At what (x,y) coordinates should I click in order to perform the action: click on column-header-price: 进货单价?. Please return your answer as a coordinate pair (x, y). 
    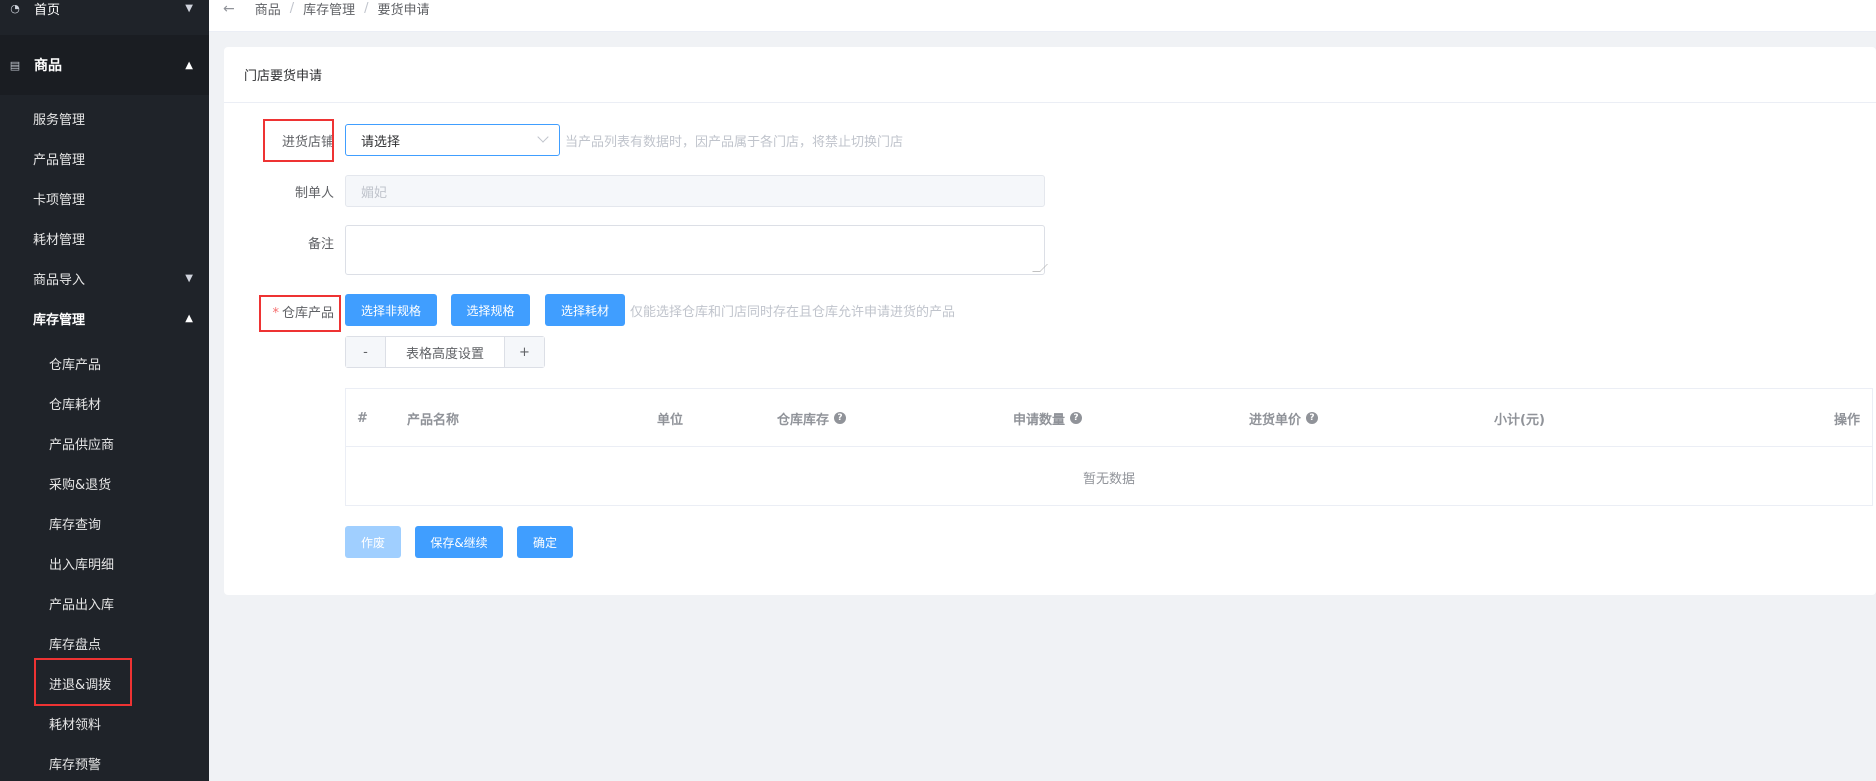
    Looking at the image, I should click on (1284, 418).